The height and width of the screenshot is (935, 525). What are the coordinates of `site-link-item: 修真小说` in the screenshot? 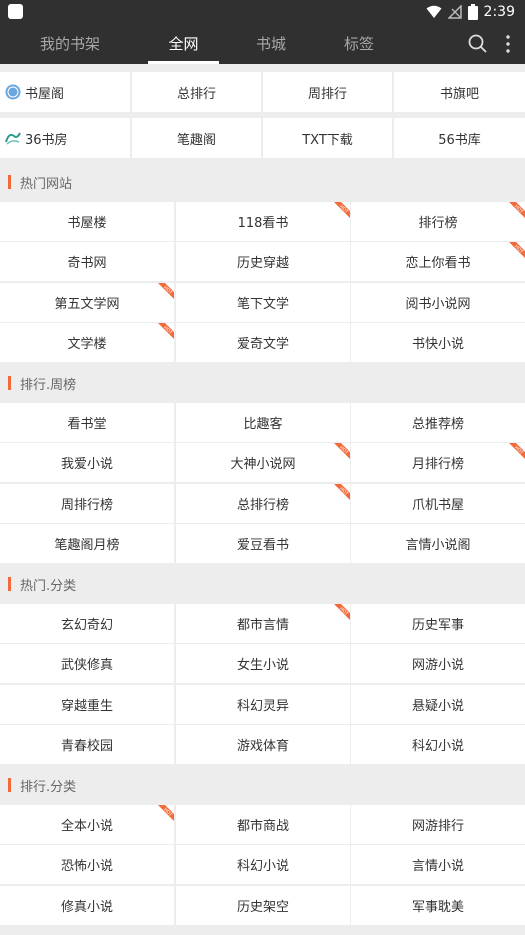 It's located at (87, 905).